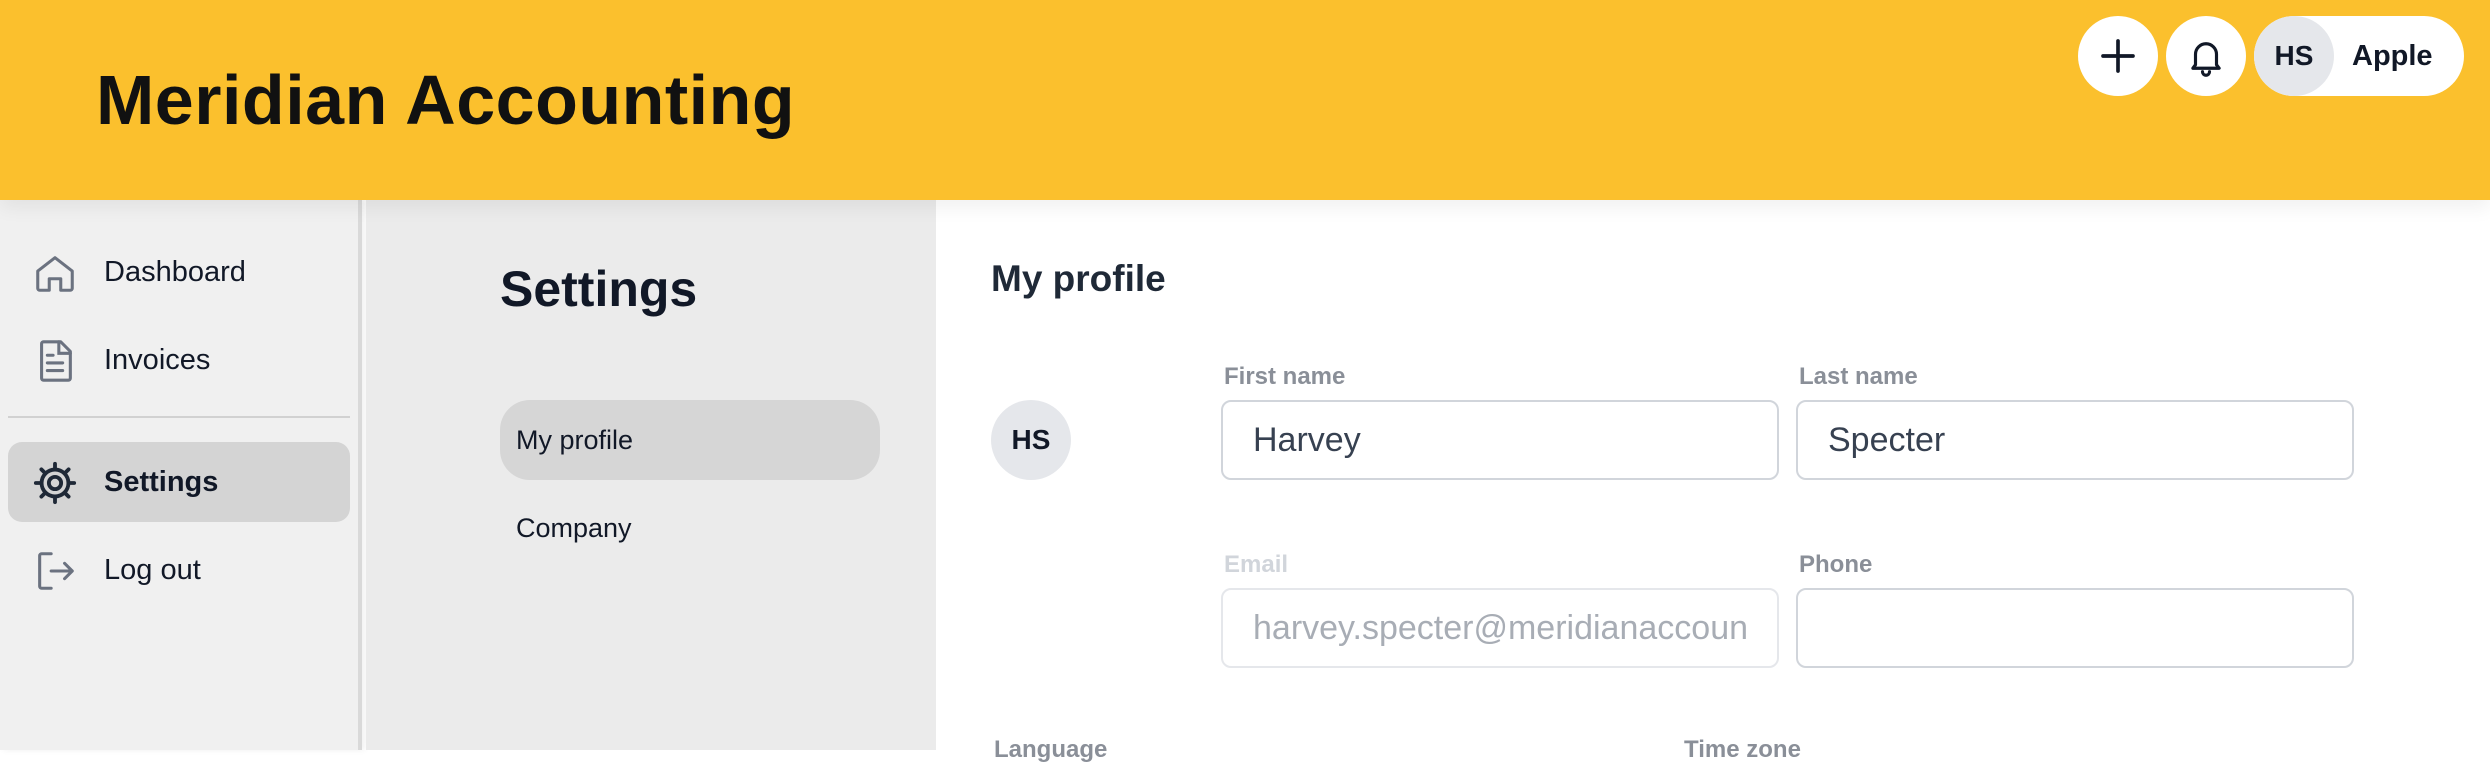 This screenshot has height=764, width=2490. I want to click on user-menu-button: HS Apple, so click(2359, 56).